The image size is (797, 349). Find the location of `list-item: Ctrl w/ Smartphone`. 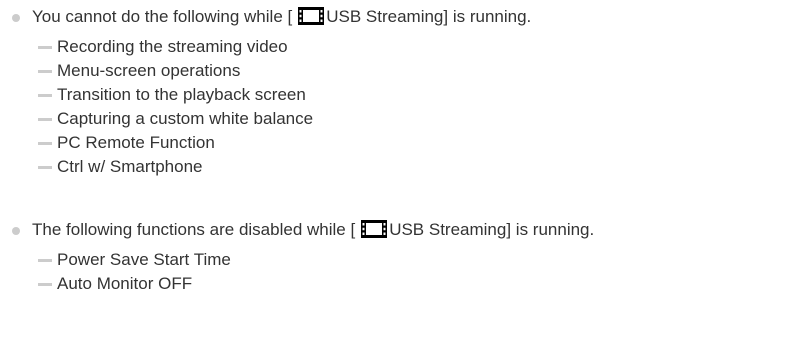

list-item: Ctrl w/ Smartphone is located at coordinates (284, 167).